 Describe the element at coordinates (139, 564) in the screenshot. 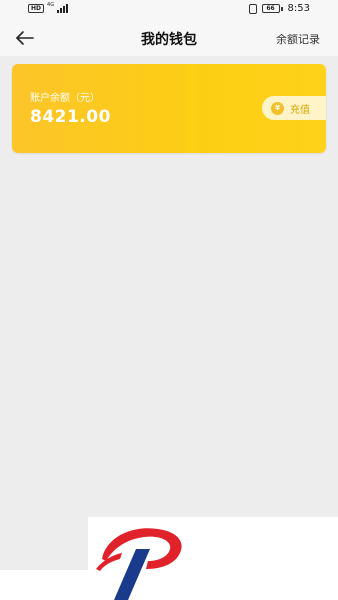

I see `watermark-logo` at that location.